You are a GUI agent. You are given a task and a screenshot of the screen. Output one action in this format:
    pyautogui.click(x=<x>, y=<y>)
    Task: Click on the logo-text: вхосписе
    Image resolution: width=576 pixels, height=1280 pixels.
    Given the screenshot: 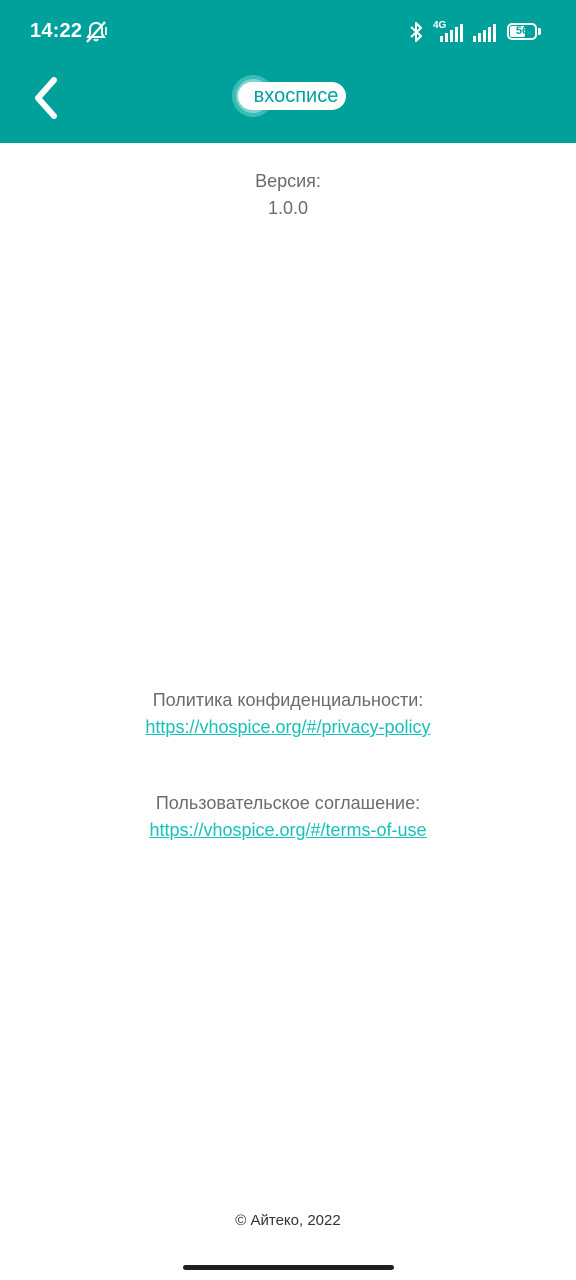 What is the action you would take?
    pyautogui.click(x=296, y=96)
    